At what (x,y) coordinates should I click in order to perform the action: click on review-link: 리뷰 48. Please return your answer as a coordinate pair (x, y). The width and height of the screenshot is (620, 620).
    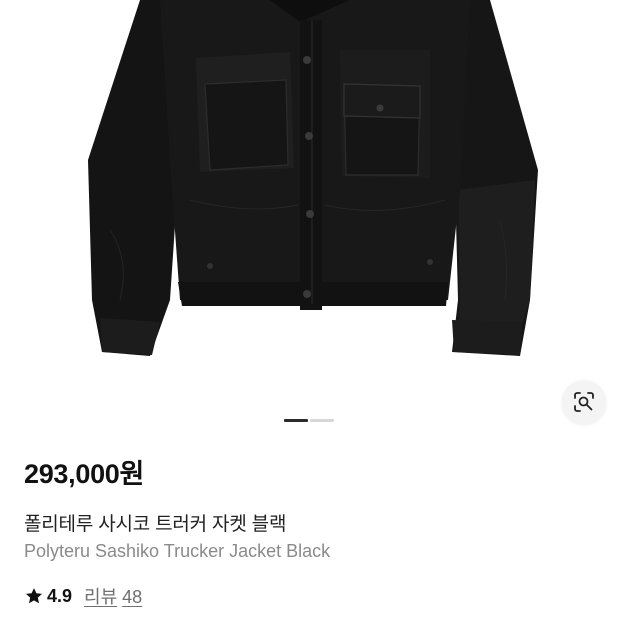
    Looking at the image, I should click on (115, 596).